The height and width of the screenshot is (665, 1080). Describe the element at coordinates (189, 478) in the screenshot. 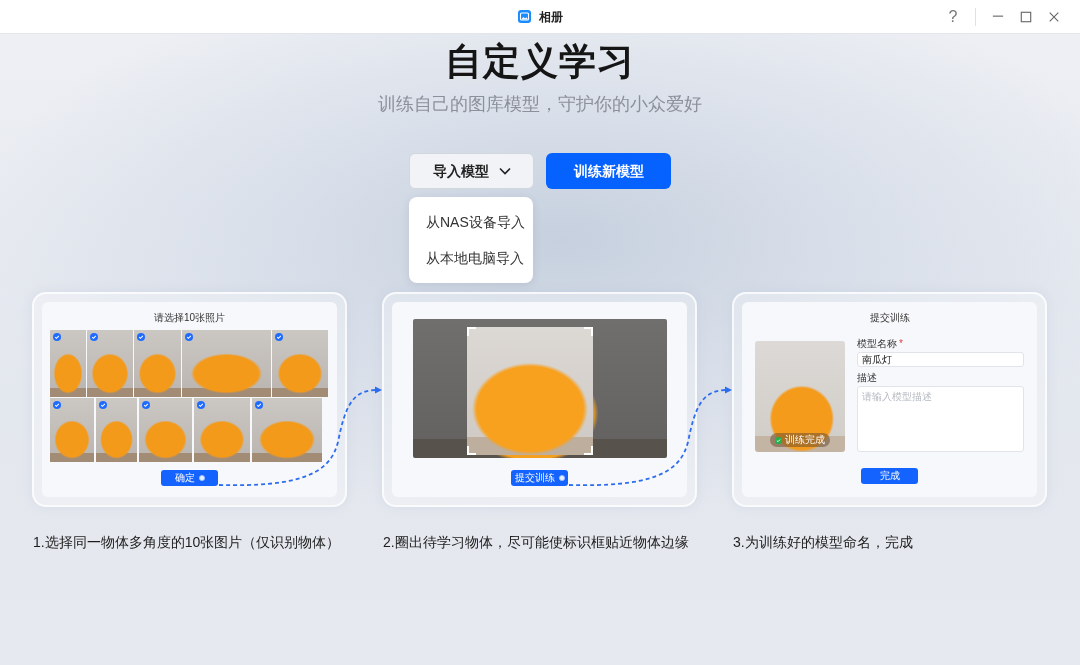

I see `preview-button: 确定` at that location.